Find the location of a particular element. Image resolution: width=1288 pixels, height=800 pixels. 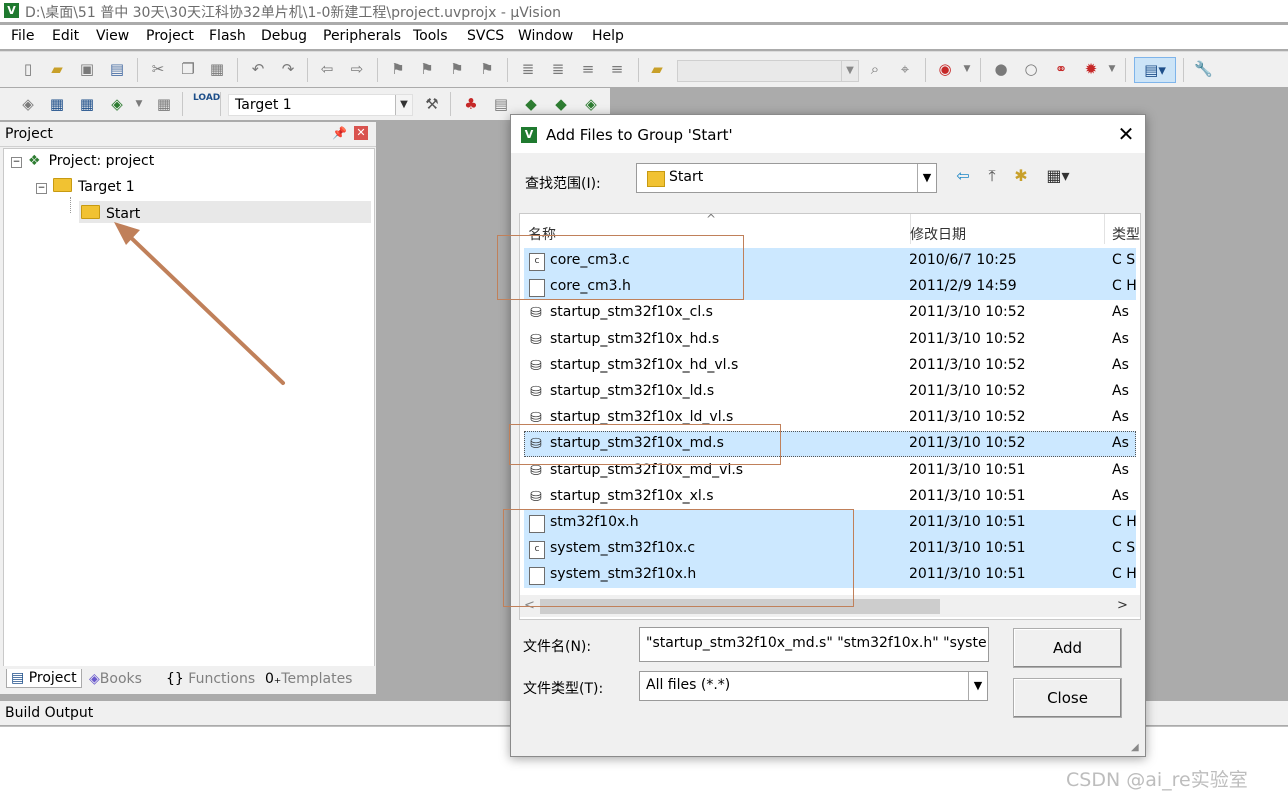

select-pack-icon: ◆ is located at coordinates (531, 104).